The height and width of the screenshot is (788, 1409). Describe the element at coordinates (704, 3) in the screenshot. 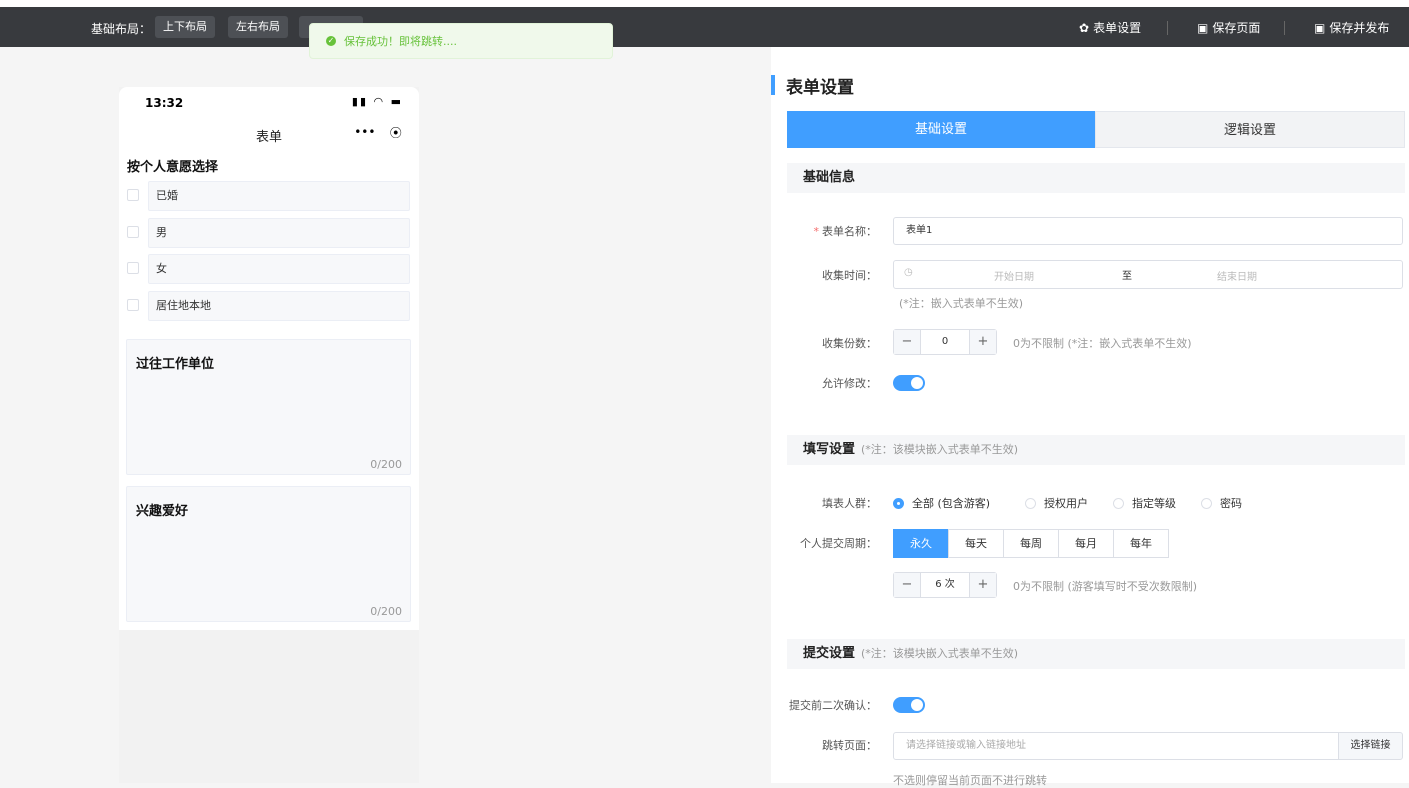

I see `window-top-strip` at that location.